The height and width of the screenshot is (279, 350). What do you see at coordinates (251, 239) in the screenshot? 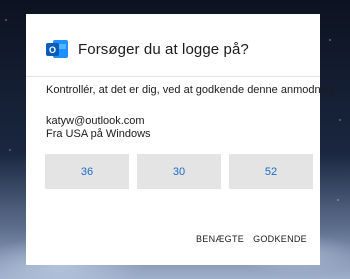
I see `dialog-actions: BENÆGTE GODKENDE` at bounding box center [251, 239].